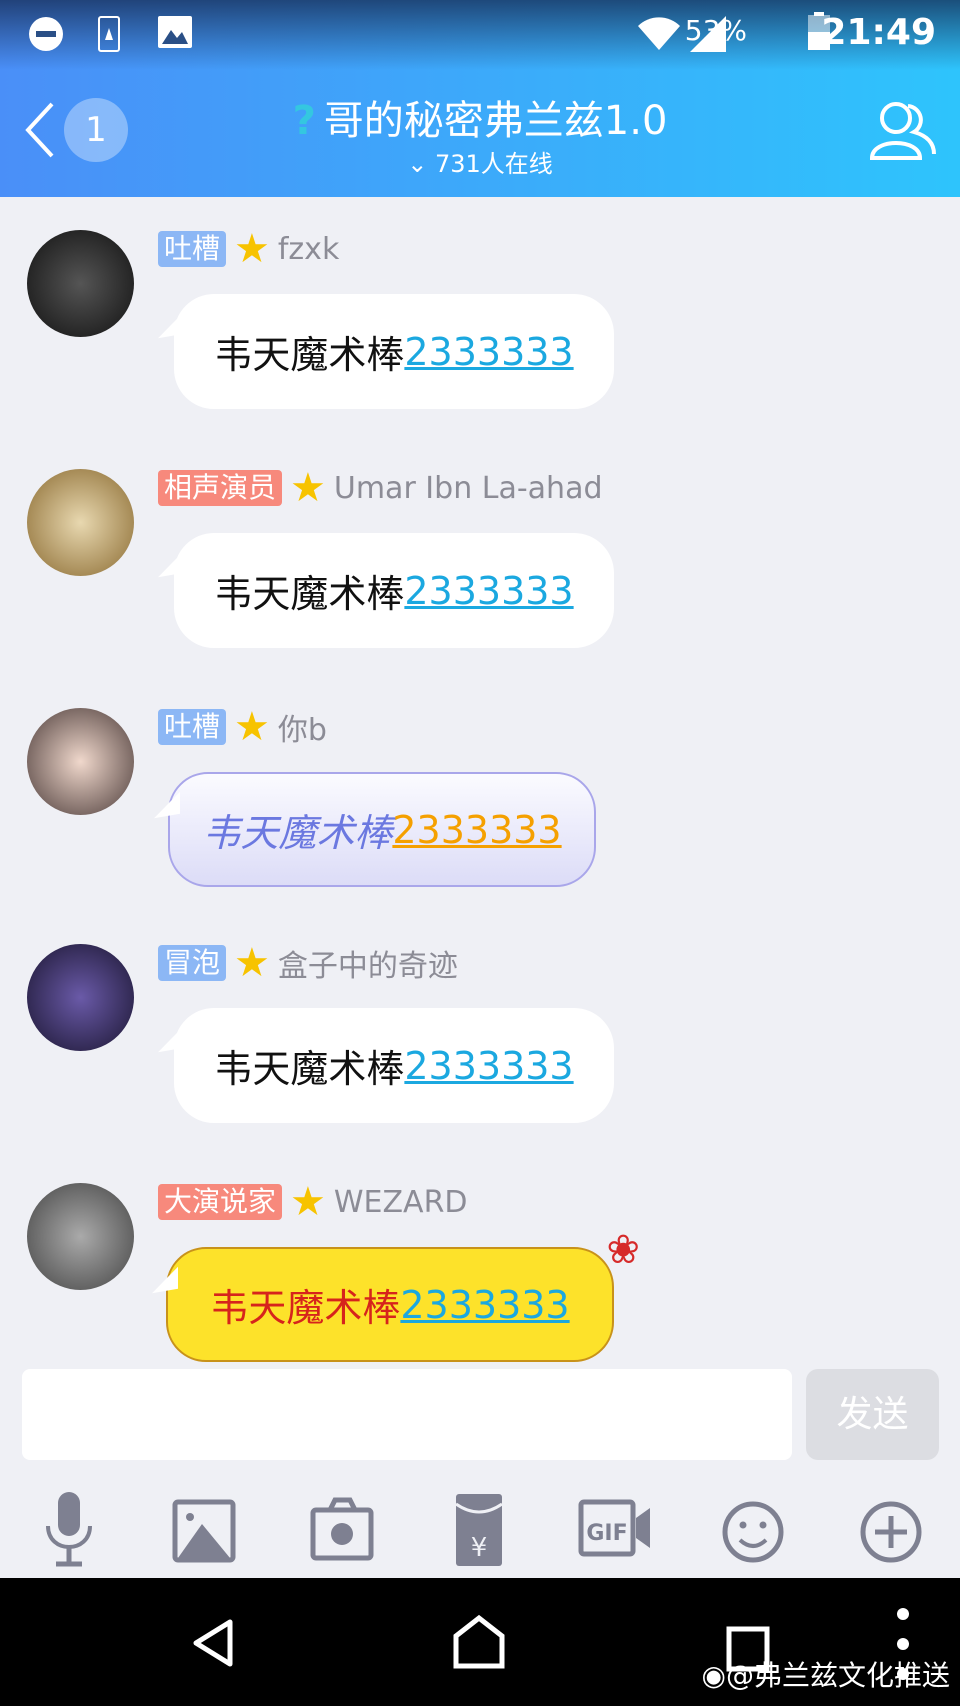 The width and height of the screenshot is (960, 1706). I want to click on chevron-down-circle-icon: ⌄, so click(417, 164).